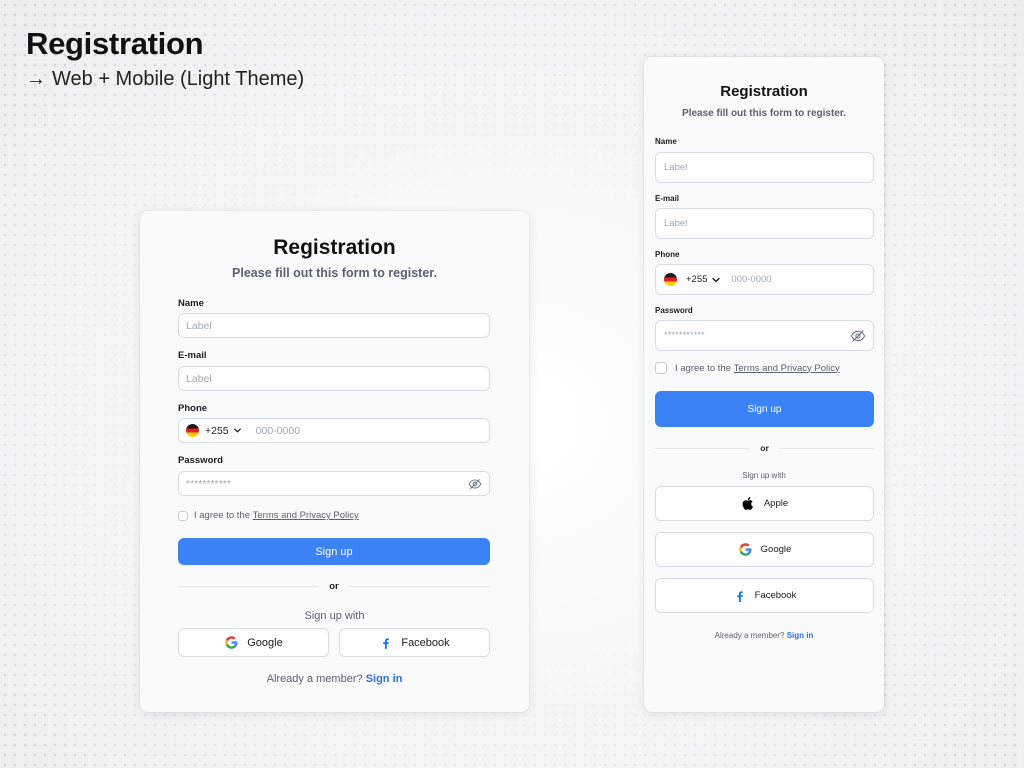  What do you see at coordinates (776, 503) in the screenshot?
I see `apple-label: Apple` at bounding box center [776, 503].